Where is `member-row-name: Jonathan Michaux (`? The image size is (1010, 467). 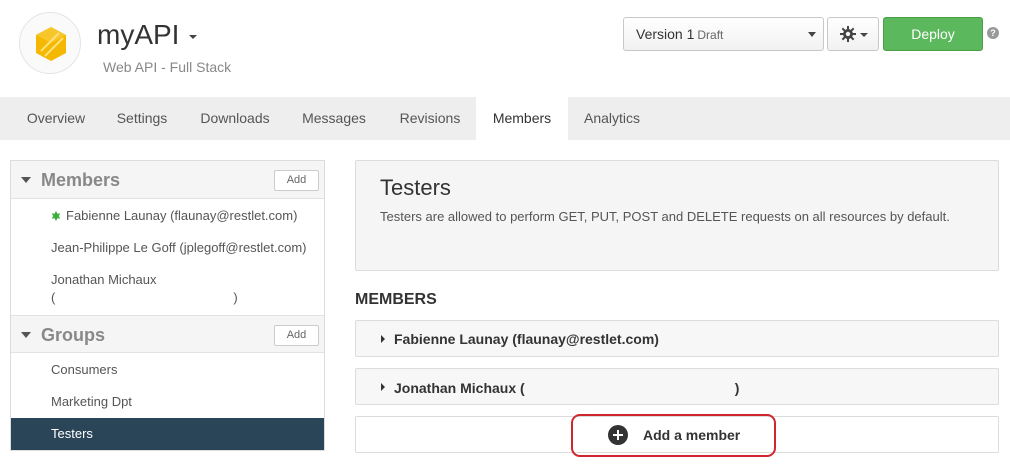 member-row-name: Jonathan Michaux ( is located at coordinates (459, 388).